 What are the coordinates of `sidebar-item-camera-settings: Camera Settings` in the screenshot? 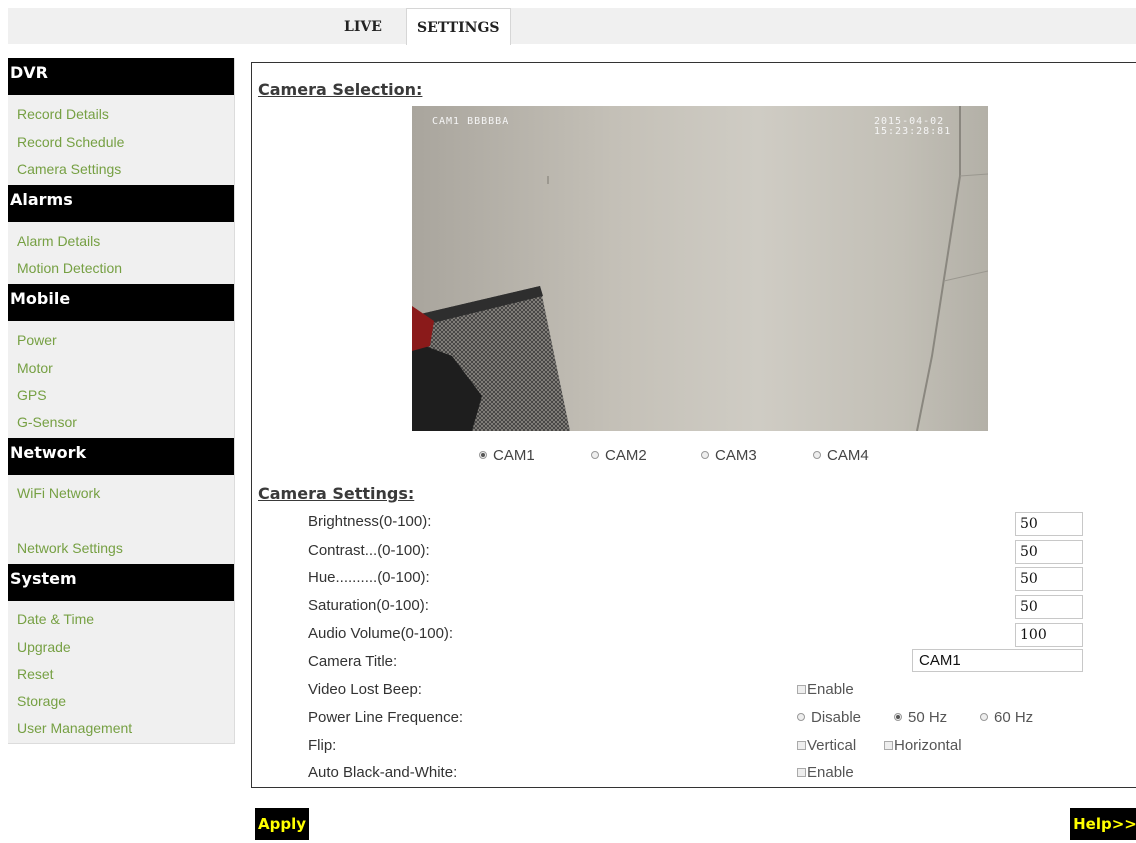 It's located at (69, 169).